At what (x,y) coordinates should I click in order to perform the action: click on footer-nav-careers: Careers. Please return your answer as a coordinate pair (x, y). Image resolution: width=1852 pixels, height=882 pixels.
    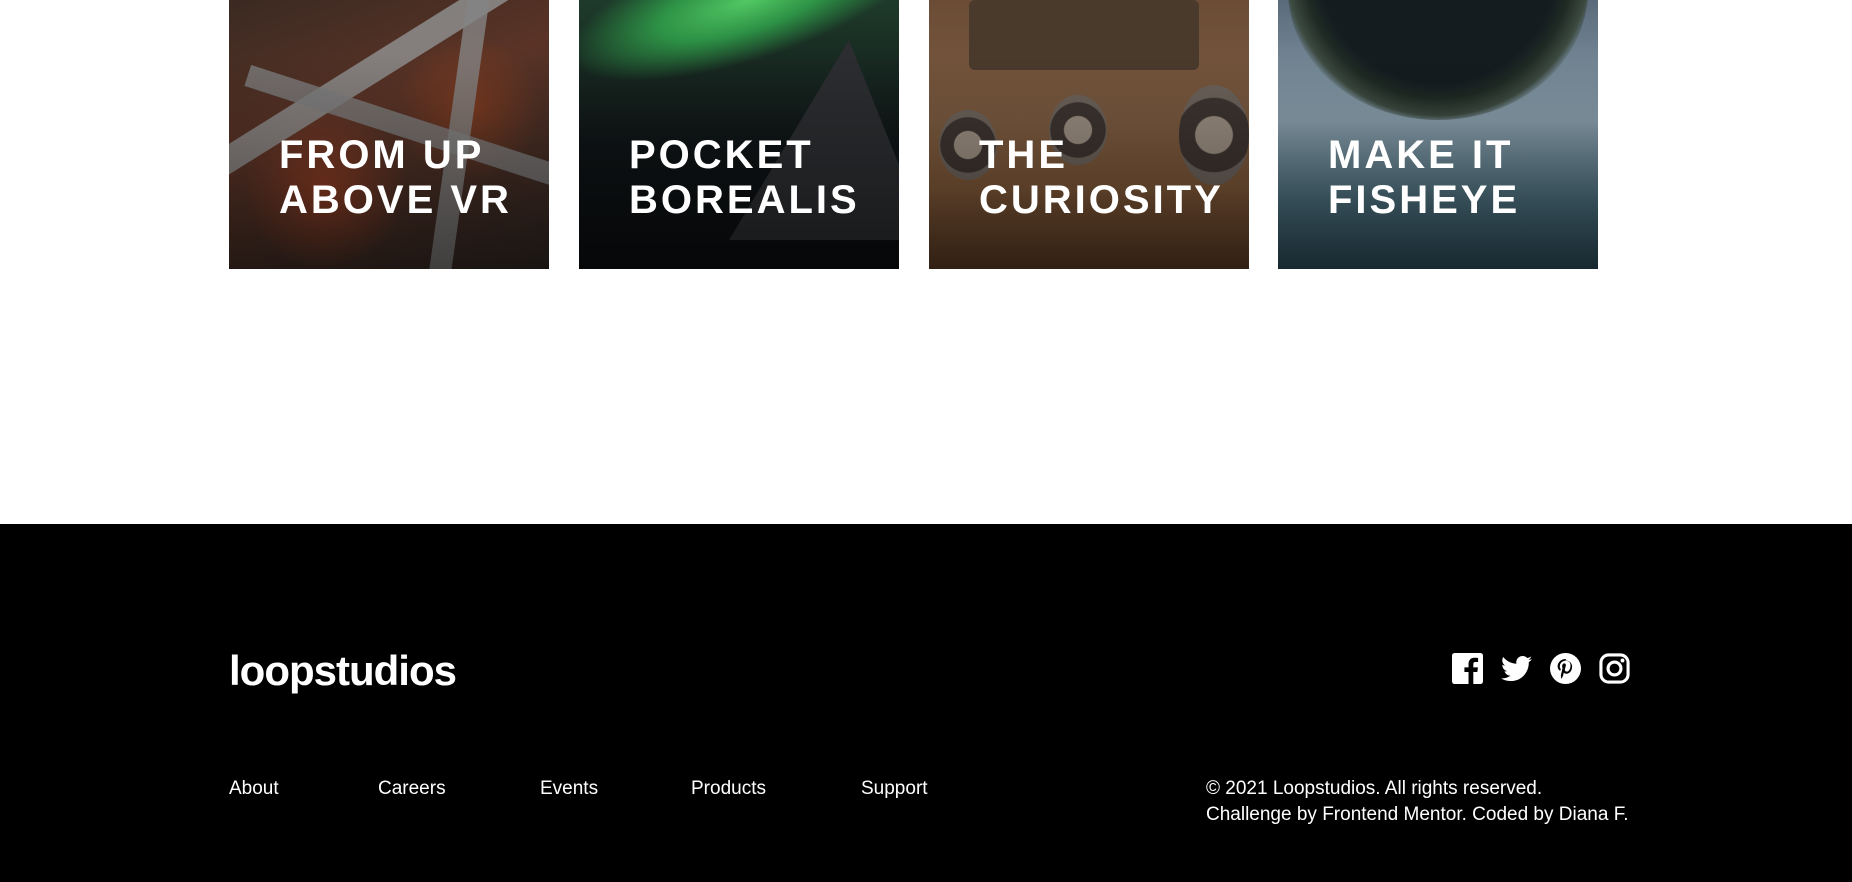
    Looking at the image, I should click on (412, 789).